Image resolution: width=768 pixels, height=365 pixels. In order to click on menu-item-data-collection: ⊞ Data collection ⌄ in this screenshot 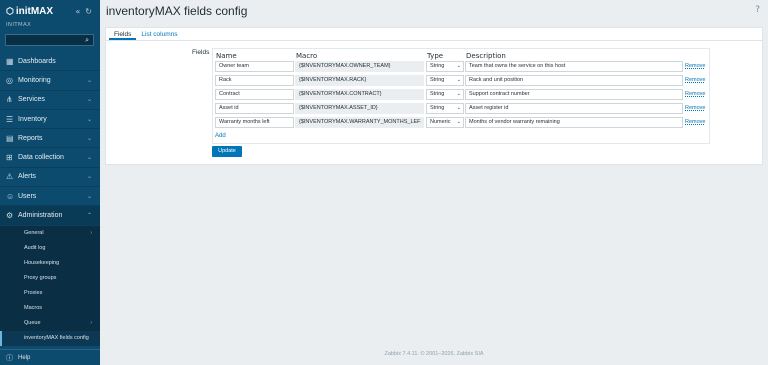, I will do `click(50, 158)`.